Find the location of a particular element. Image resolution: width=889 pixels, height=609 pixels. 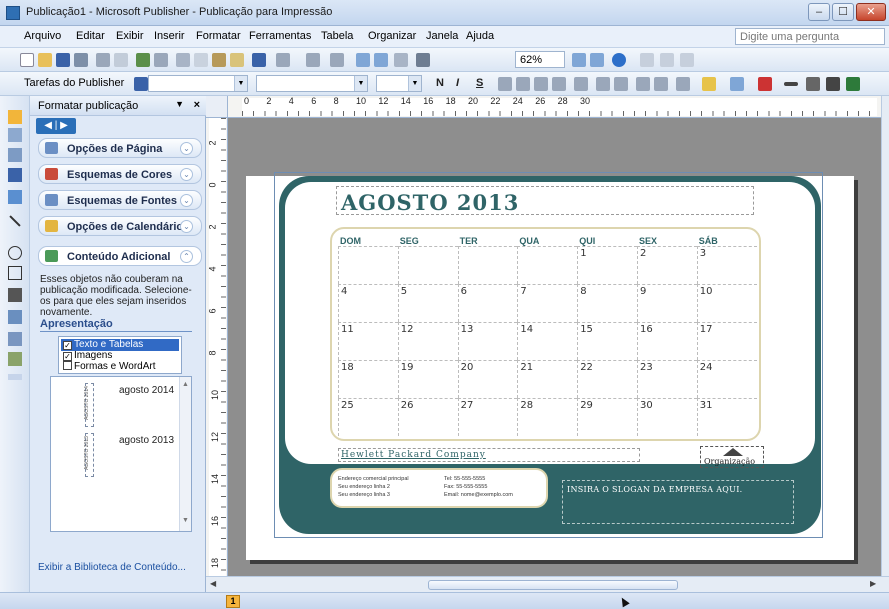

ruler-corner is located at coordinates (217, 107).